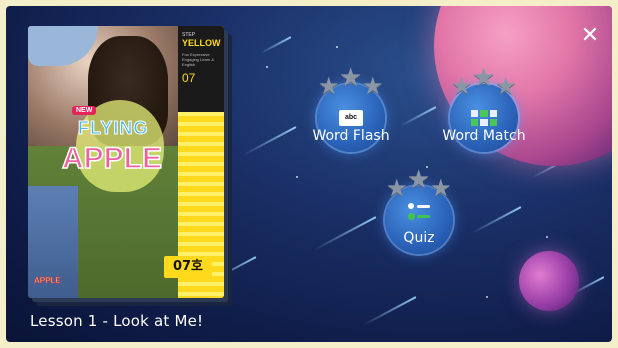 This screenshot has width=618, height=348. I want to click on cover-level-label: YELLOW, so click(201, 43).